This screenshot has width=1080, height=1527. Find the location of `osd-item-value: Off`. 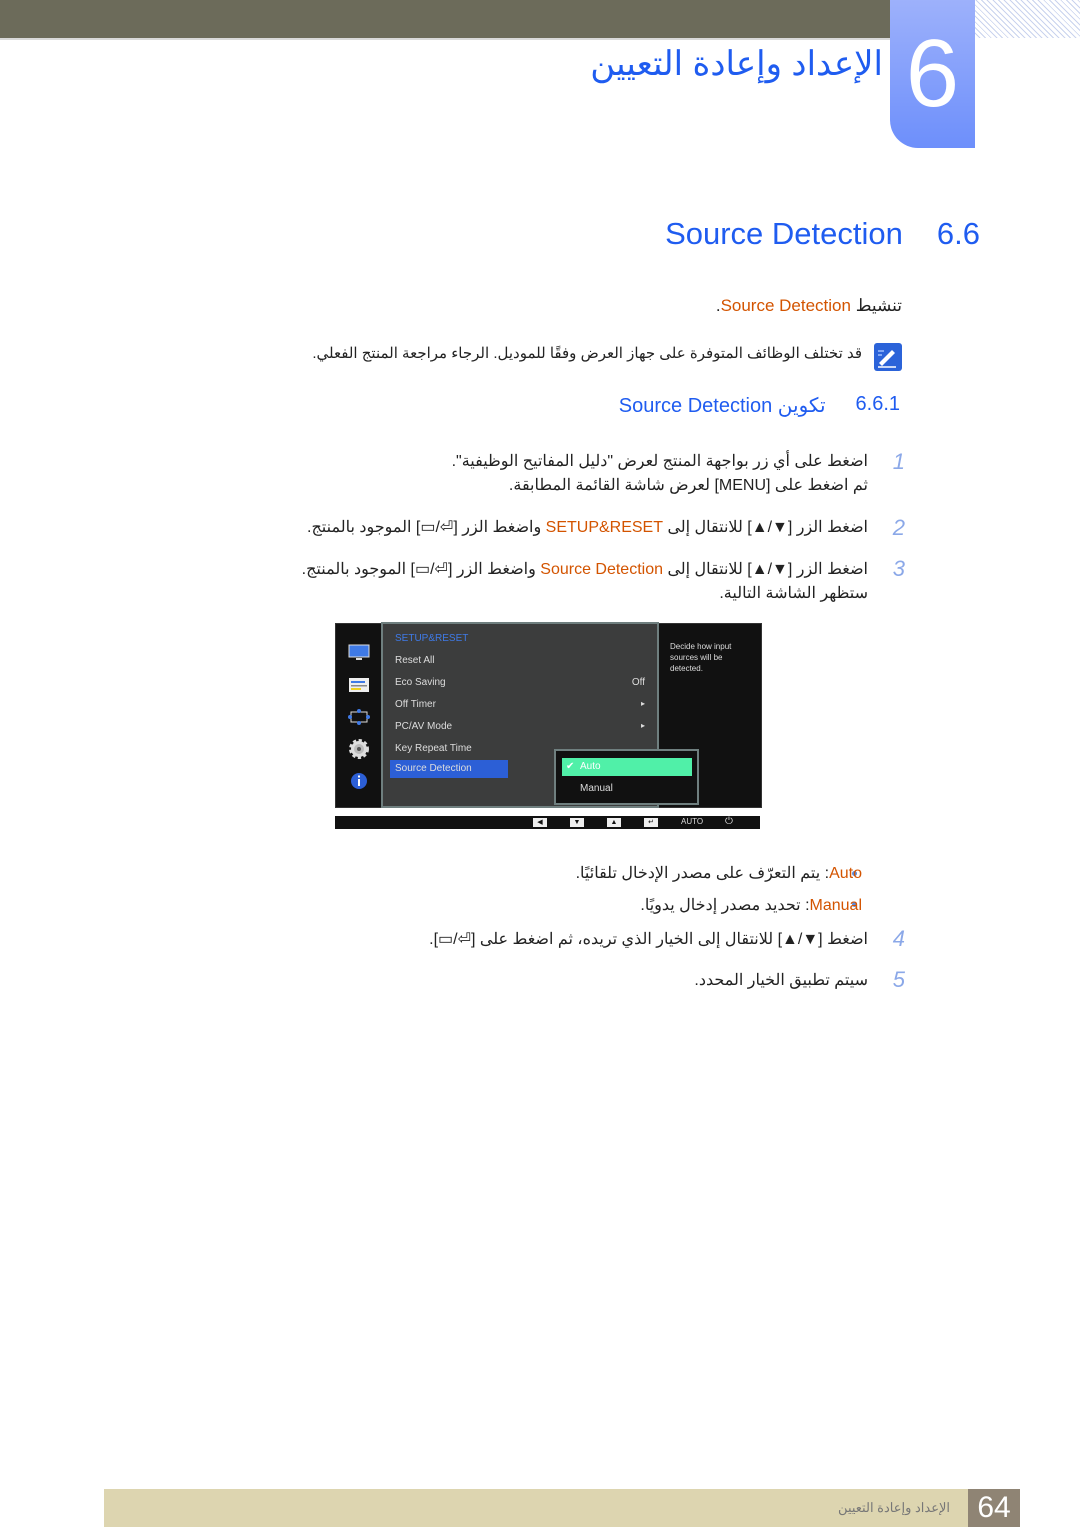

osd-item-value: Off is located at coordinates (638, 682).